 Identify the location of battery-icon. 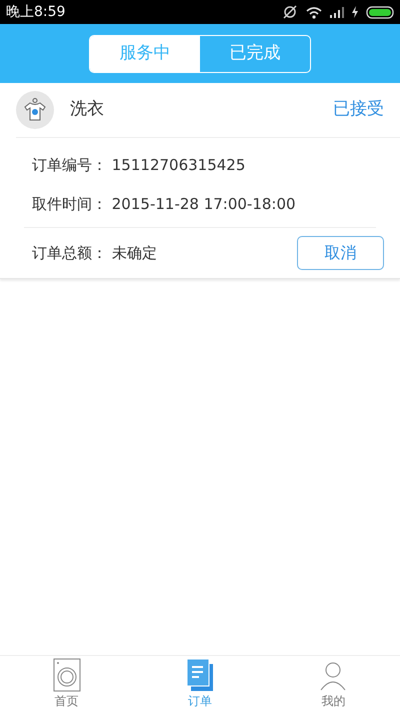
(380, 12).